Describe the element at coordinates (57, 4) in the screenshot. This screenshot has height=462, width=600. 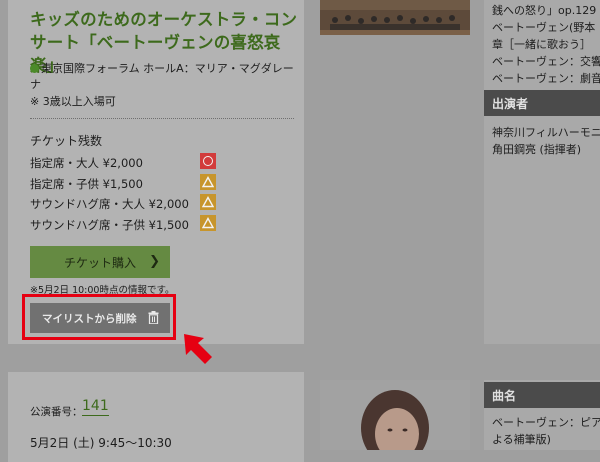
I see `title-cut-line` at that location.